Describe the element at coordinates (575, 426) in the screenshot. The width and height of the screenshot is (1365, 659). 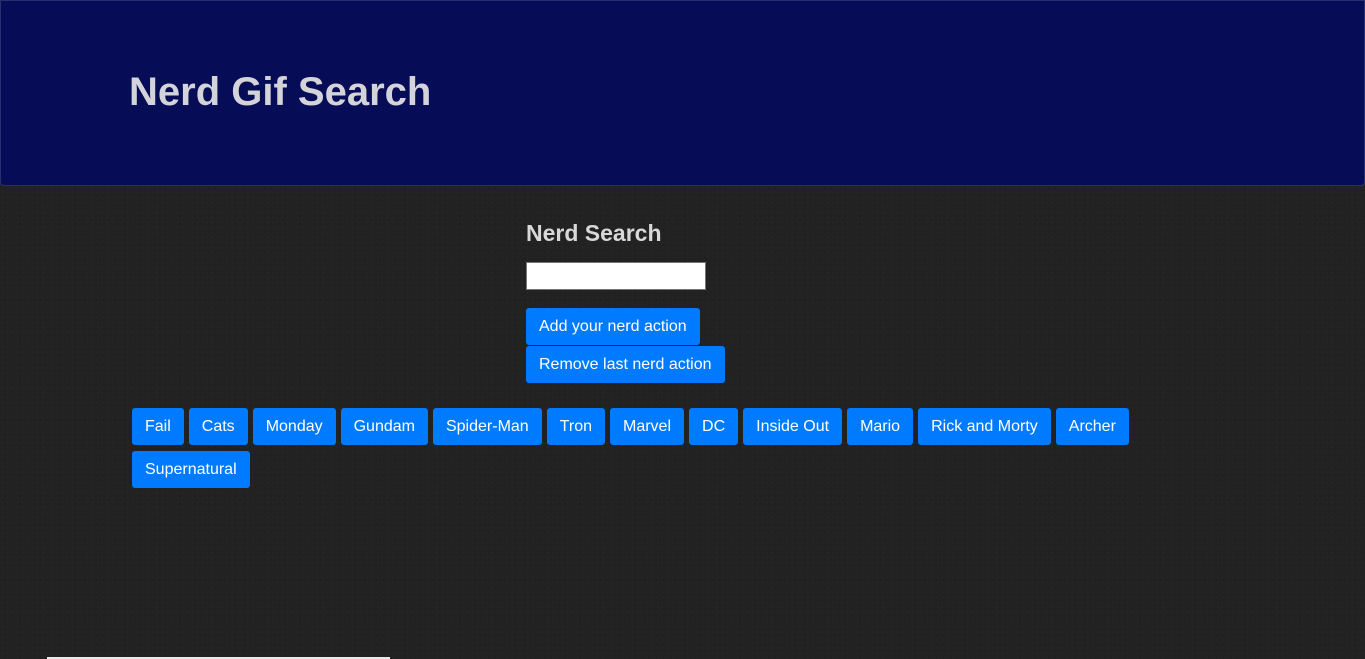
I see `action-button: Tron` at that location.